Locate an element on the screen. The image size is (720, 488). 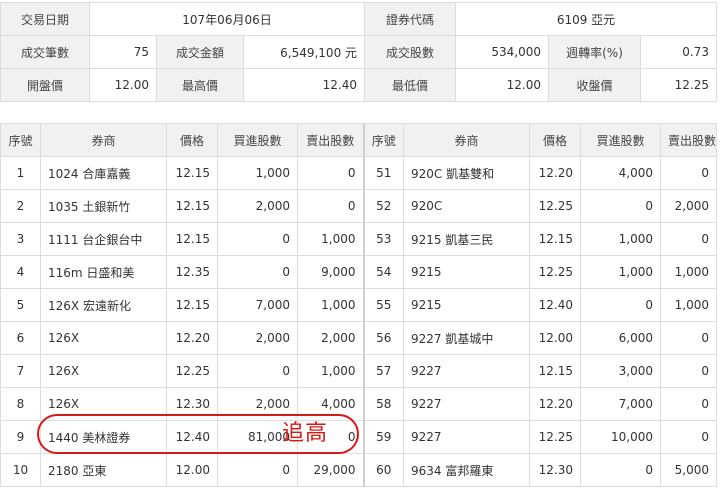
low-label: 最低價 is located at coordinates (410, 85).